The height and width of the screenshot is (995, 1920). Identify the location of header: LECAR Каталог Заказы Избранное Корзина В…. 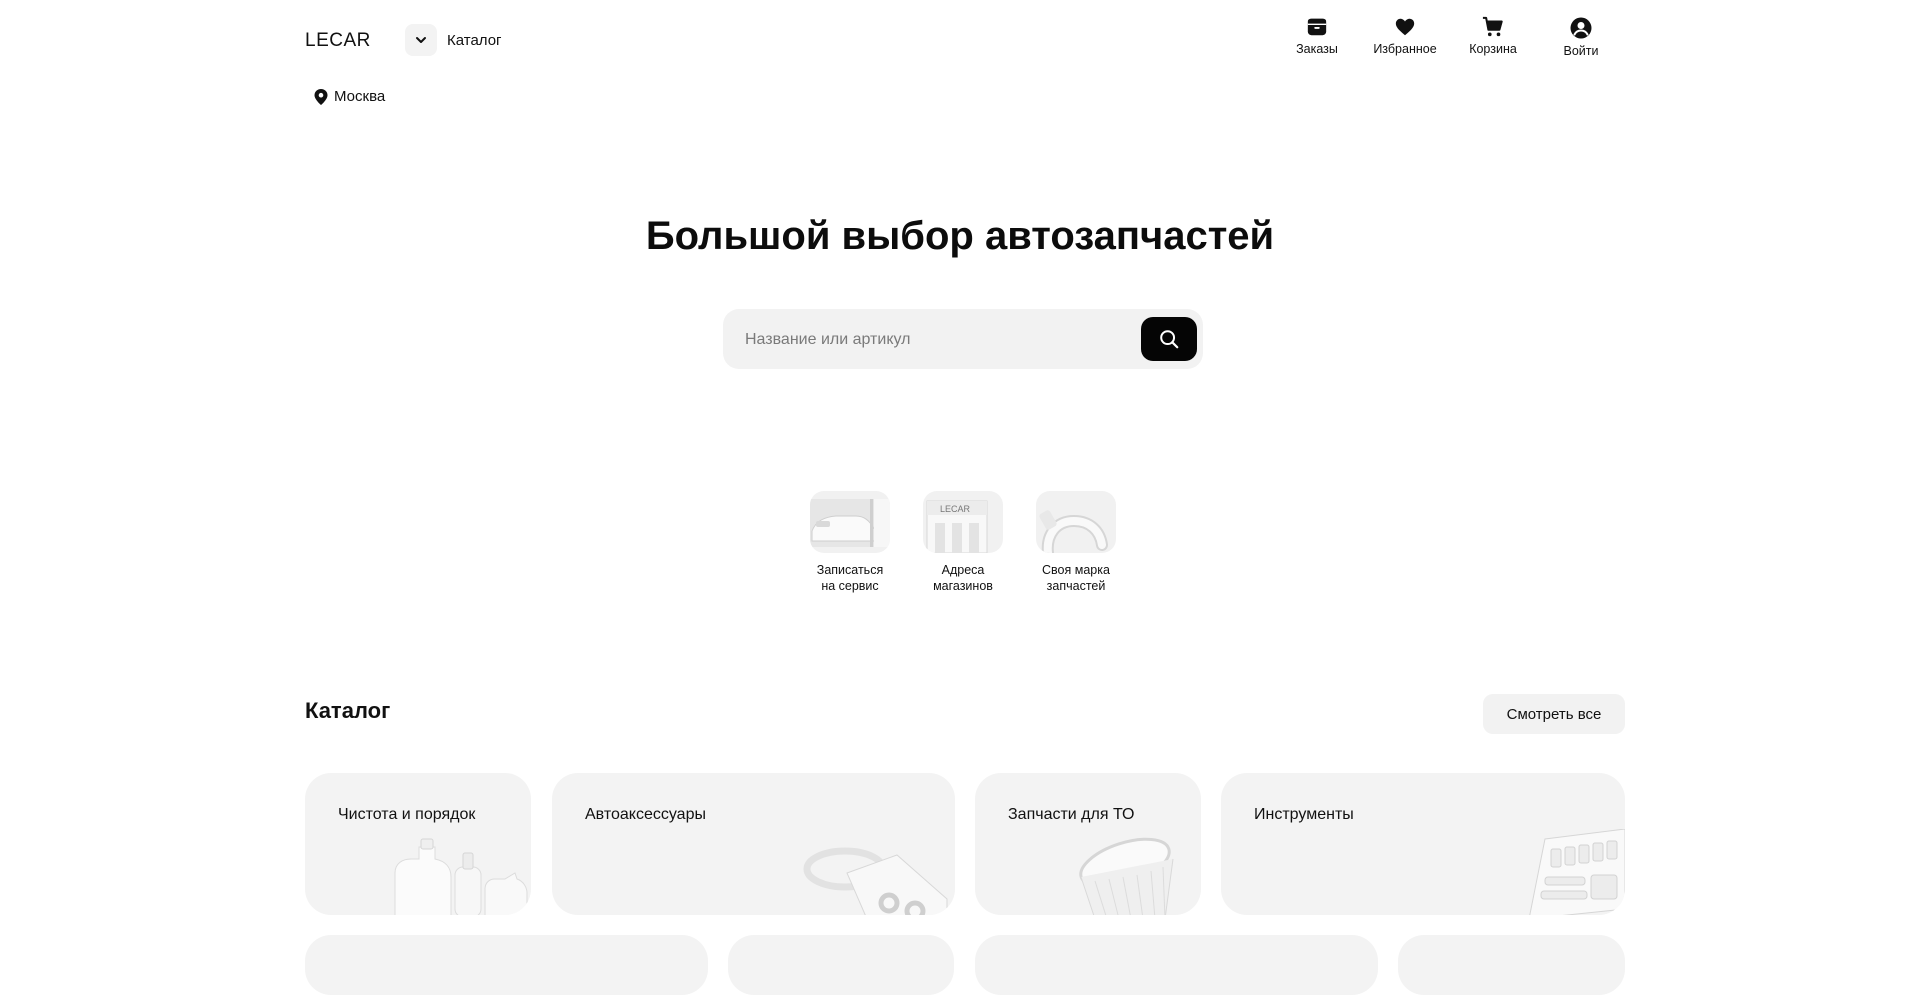
(965, 41).